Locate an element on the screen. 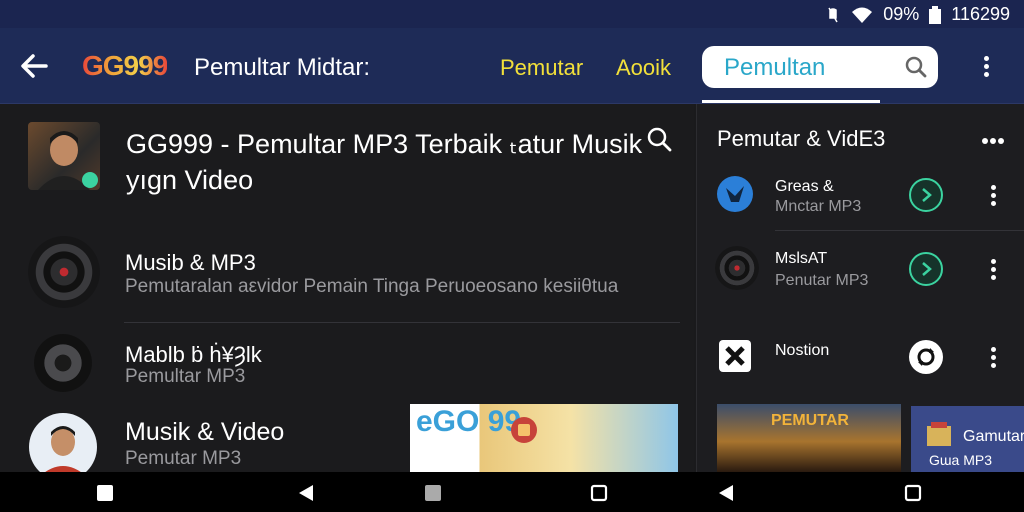 This screenshot has width=1024, height=512. clock: 116299 is located at coordinates (980, 14).